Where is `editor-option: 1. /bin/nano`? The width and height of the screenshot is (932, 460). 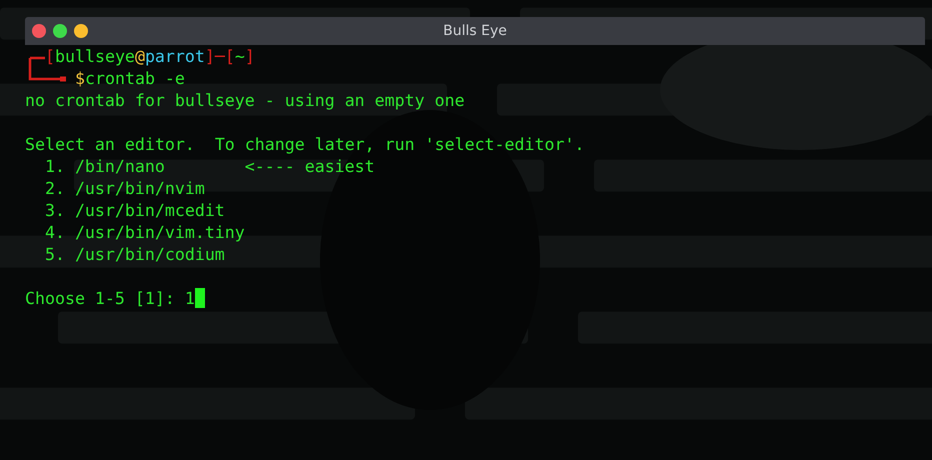
editor-option: 1. /bin/nano is located at coordinates (144, 167).